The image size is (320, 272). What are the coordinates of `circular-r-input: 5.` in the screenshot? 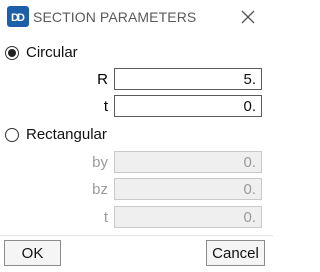 It's located at (188, 79).